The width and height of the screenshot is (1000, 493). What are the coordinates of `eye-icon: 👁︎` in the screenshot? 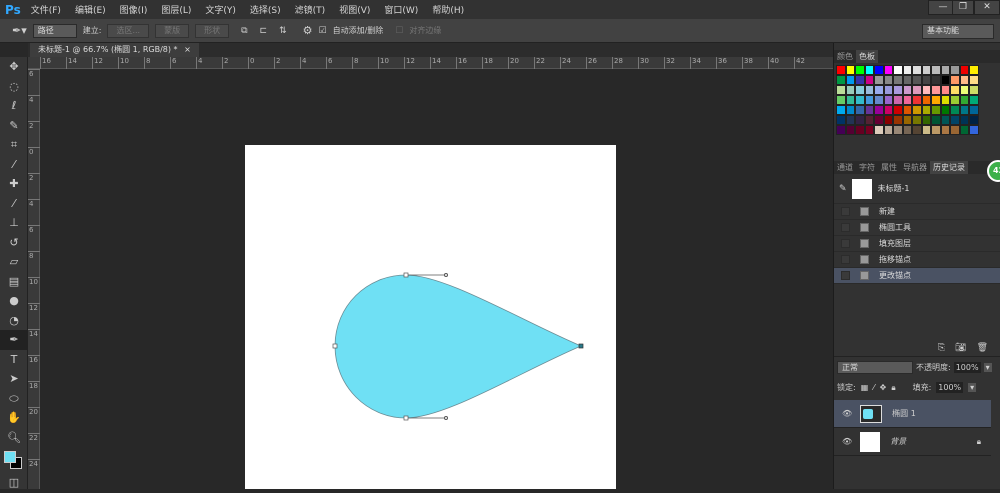 It's located at (847, 441).